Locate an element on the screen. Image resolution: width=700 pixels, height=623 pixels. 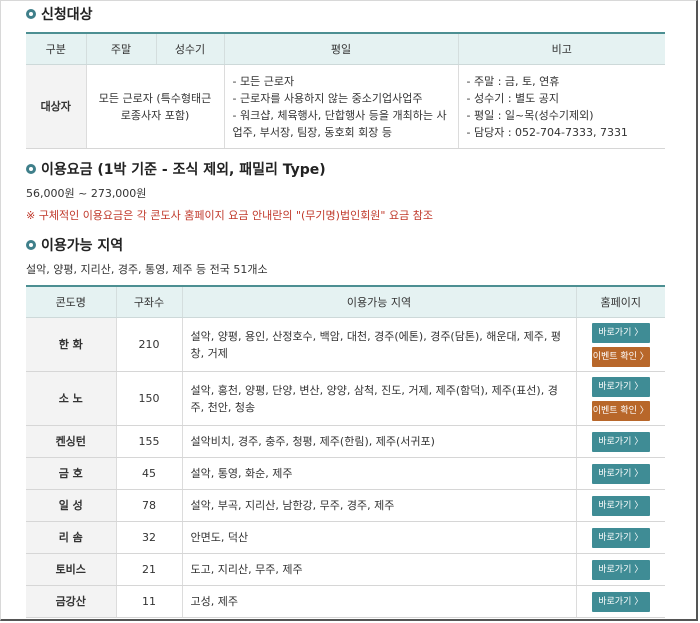
condo-name: 금강산 is located at coordinates (71, 601).